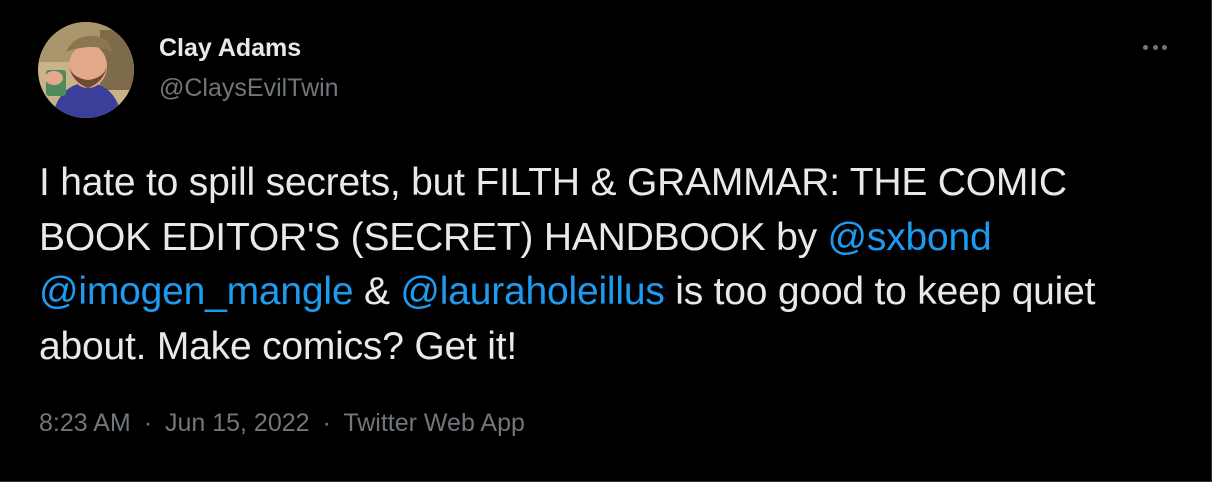  I want to click on tweet-date: Jun 15, 2022, so click(237, 423).